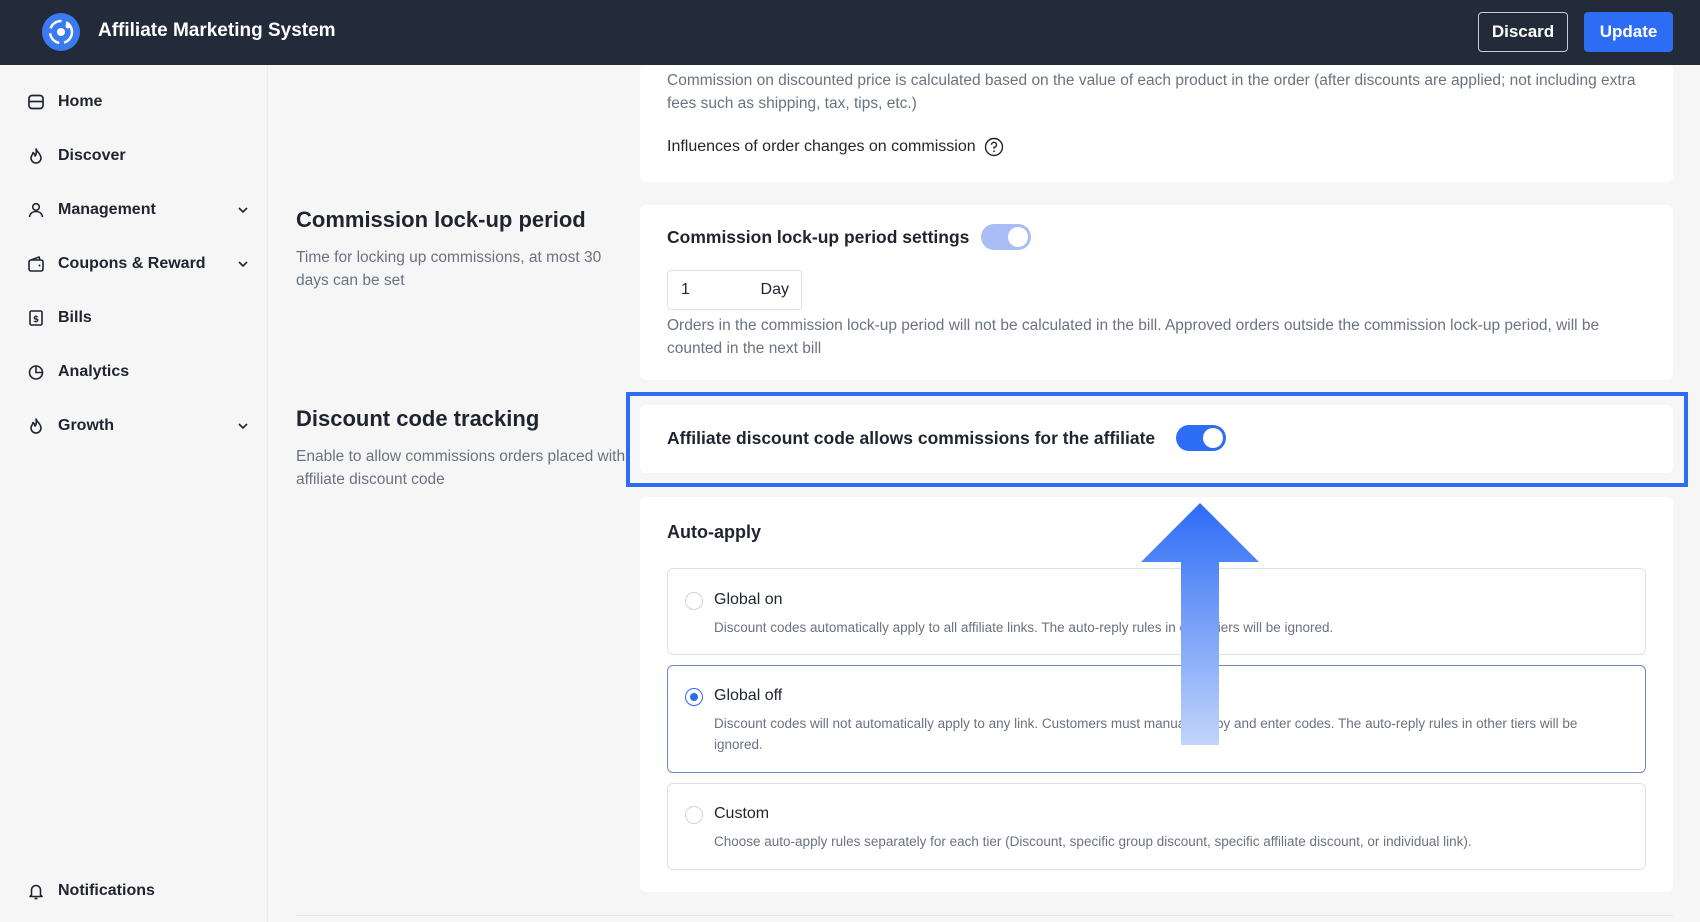 This screenshot has height=922, width=1700. Describe the element at coordinates (134, 372) in the screenshot. I see `sidebar-item-analytics: Analytics` at that location.